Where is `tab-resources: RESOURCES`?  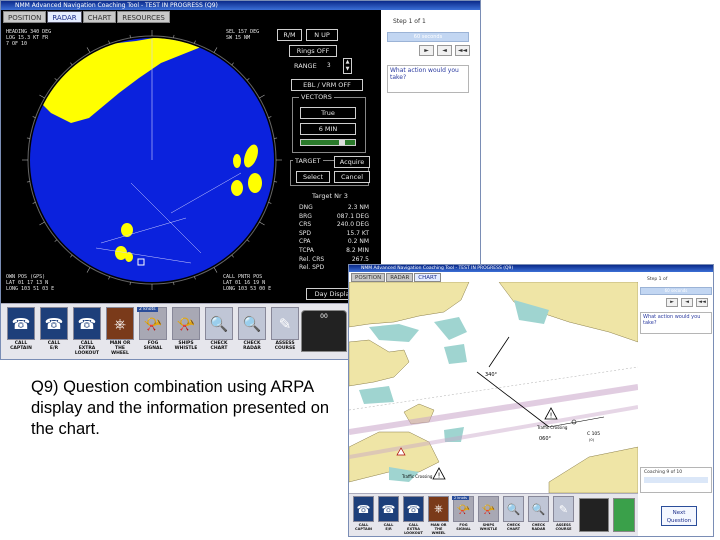
tab-resources: RESOURCES is located at coordinates (143, 17).